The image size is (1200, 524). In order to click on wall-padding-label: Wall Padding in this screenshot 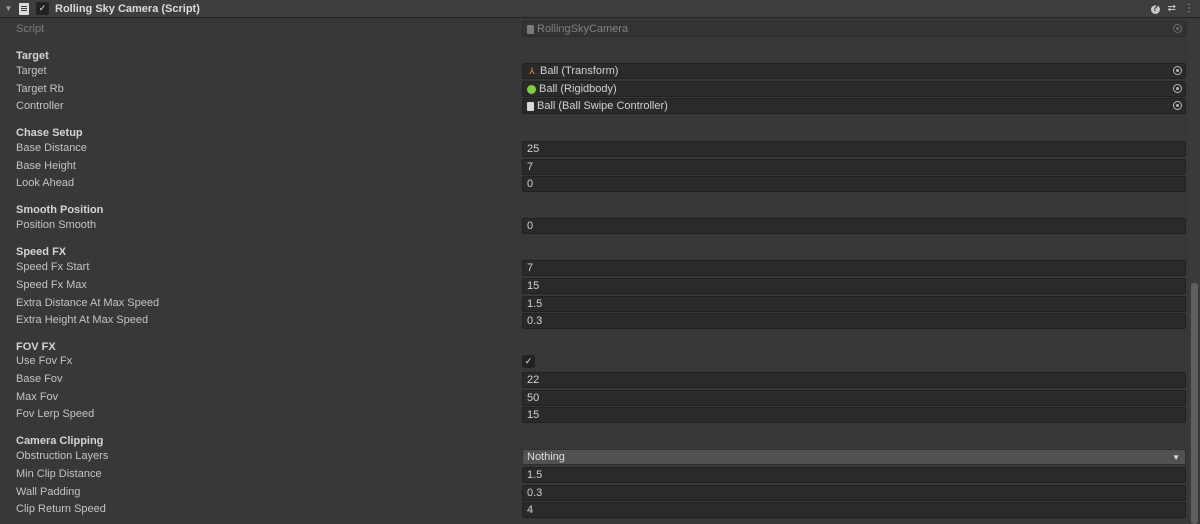, I will do `click(48, 492)`.